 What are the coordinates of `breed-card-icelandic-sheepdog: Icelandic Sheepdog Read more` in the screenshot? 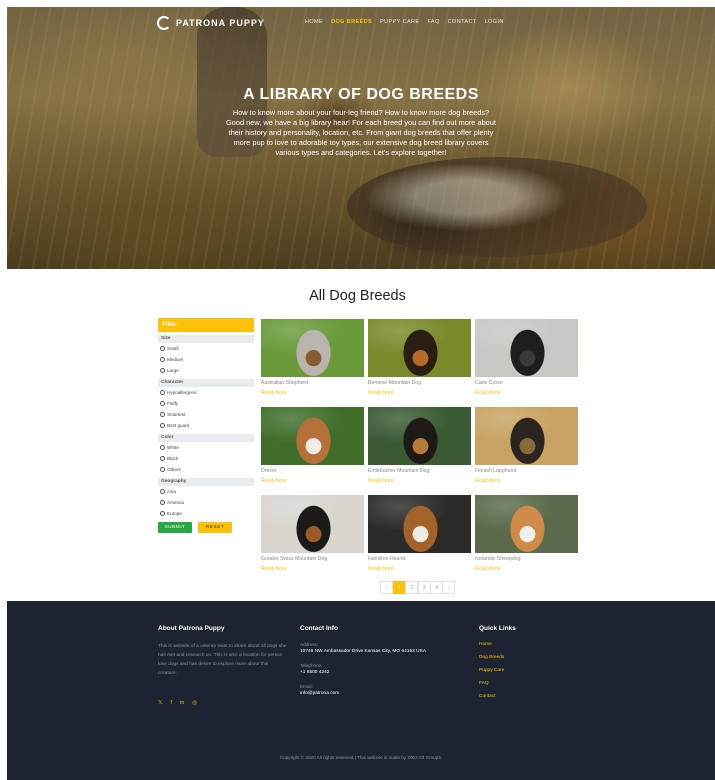 It's located at (526, 534).